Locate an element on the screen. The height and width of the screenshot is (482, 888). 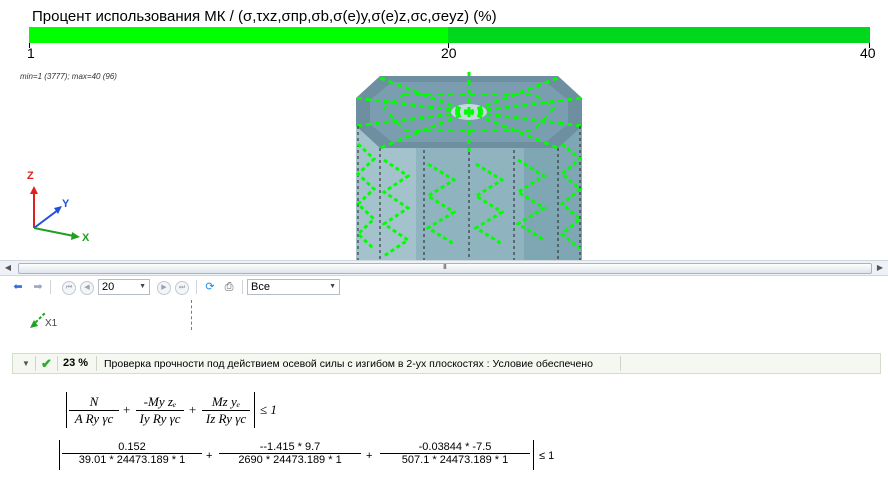
term-moment-z: Mz yₑ Iz Ry γc is located at coordinates (226, 410).